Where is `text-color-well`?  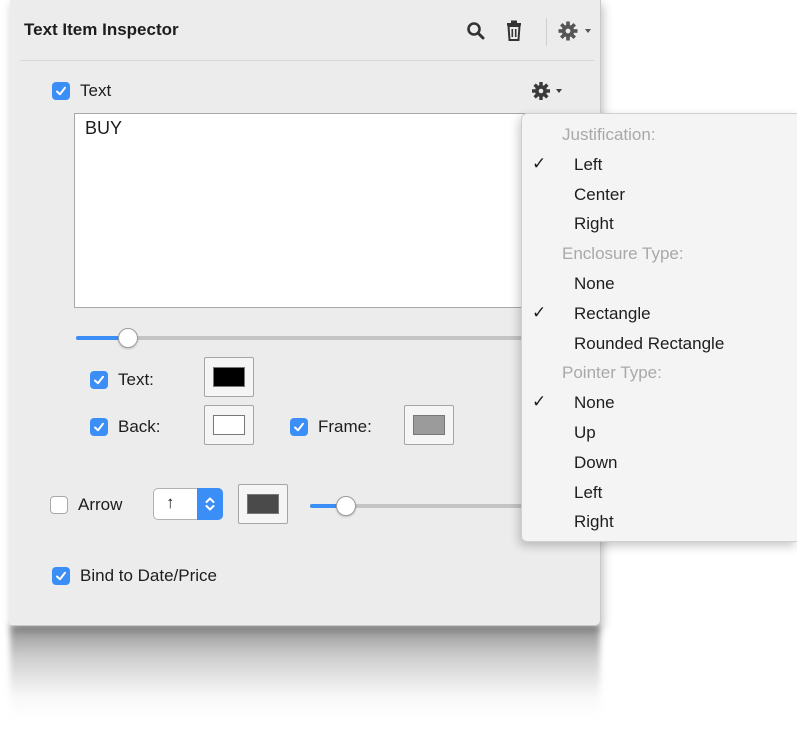 text-color-well is located at coordinates (229, 377).